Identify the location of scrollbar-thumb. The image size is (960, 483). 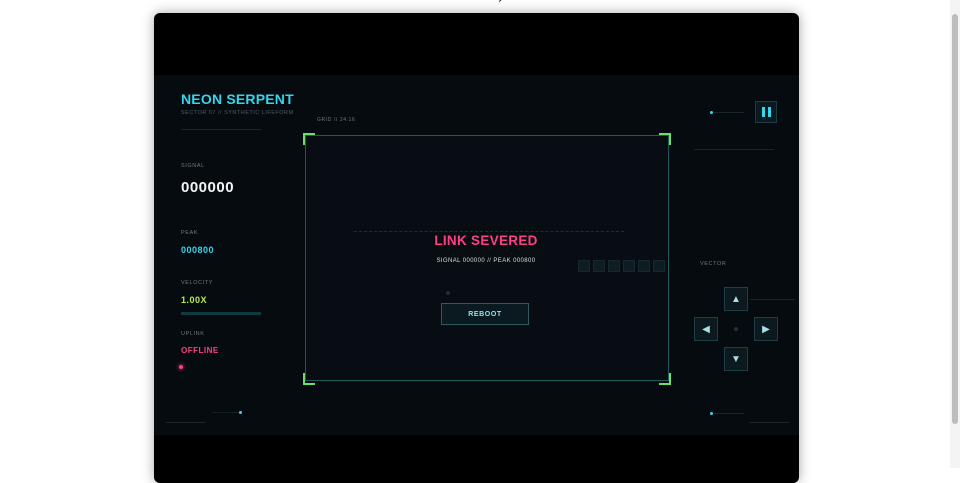
(955, 219).